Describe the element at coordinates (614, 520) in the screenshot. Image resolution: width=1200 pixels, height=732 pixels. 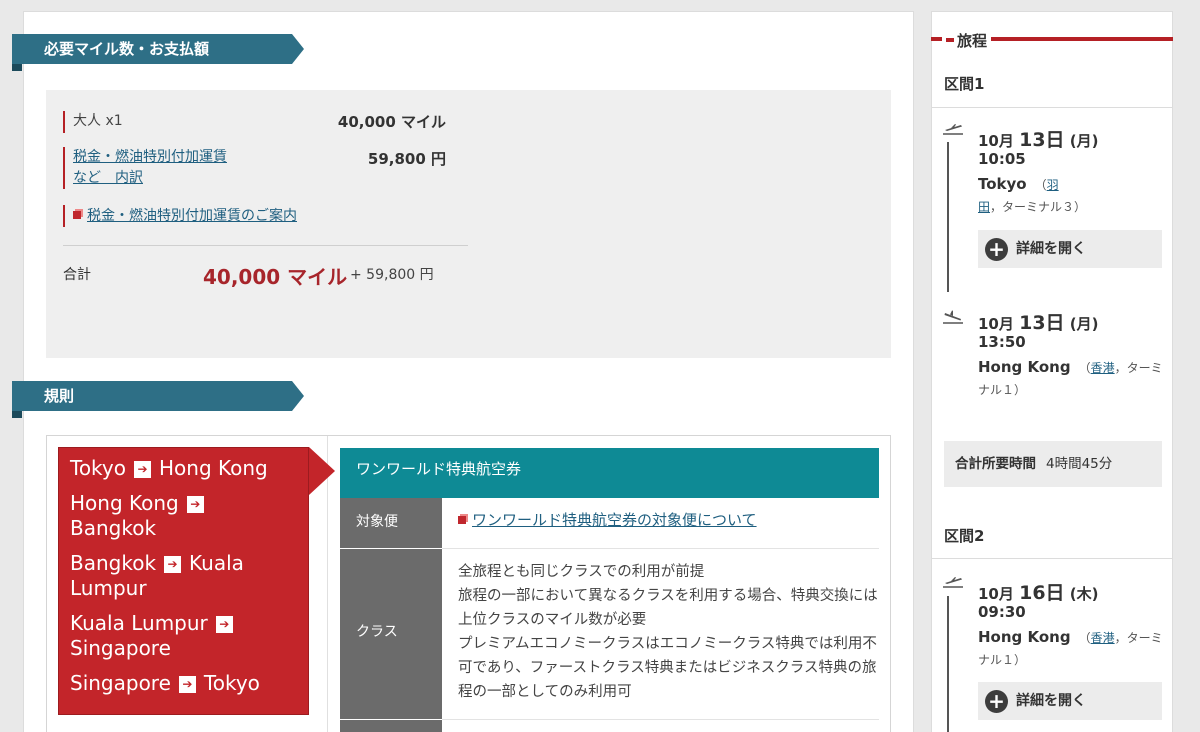
I see `target-flights-link: ワンワールド特典航空券の対象便について` at that location.